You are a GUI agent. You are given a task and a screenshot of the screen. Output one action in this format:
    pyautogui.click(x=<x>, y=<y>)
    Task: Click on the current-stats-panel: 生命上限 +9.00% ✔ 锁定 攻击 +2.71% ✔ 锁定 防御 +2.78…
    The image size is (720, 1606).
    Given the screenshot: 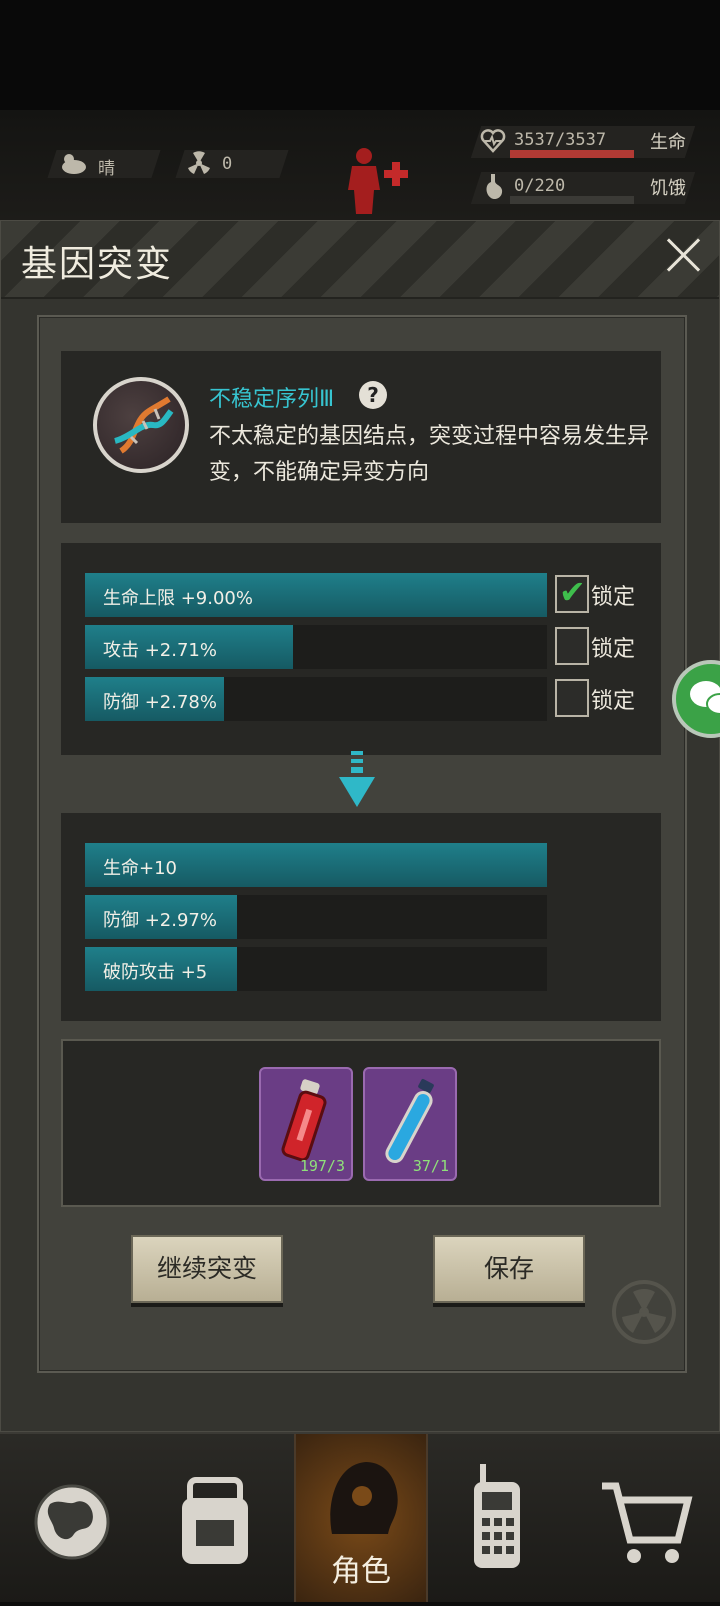 What is the action you would take?
    pyautogui.click(x=361, y=649)
    